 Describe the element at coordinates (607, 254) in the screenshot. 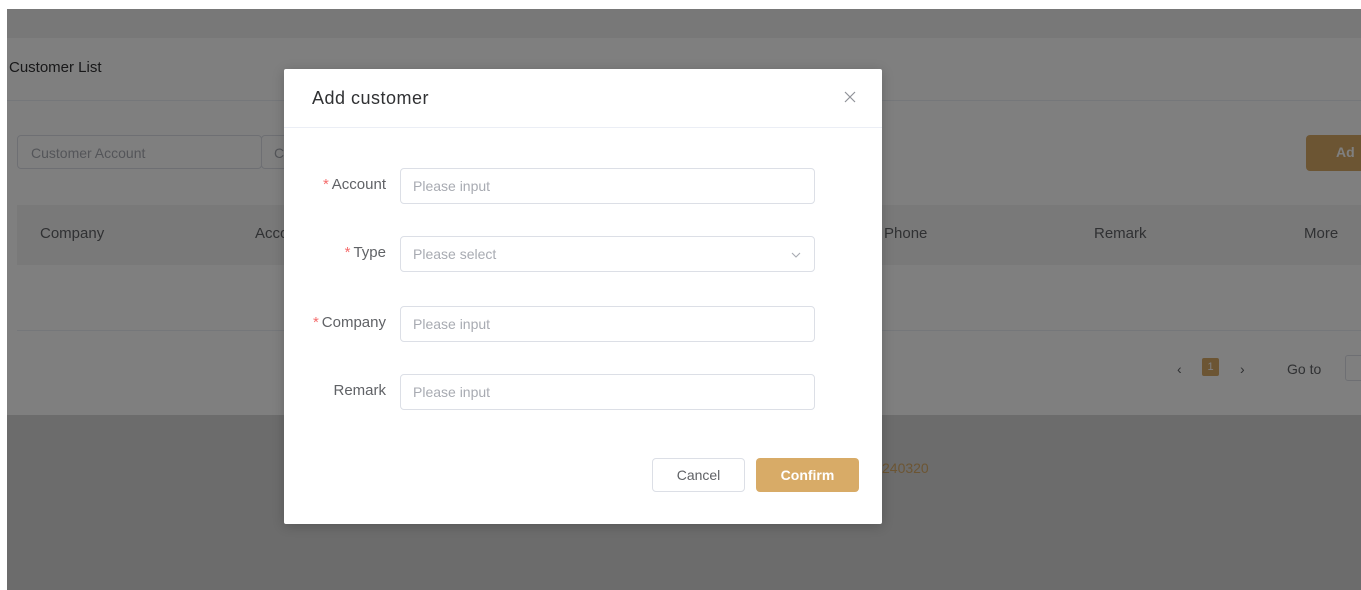

I see `type-select: Please select` at that location.